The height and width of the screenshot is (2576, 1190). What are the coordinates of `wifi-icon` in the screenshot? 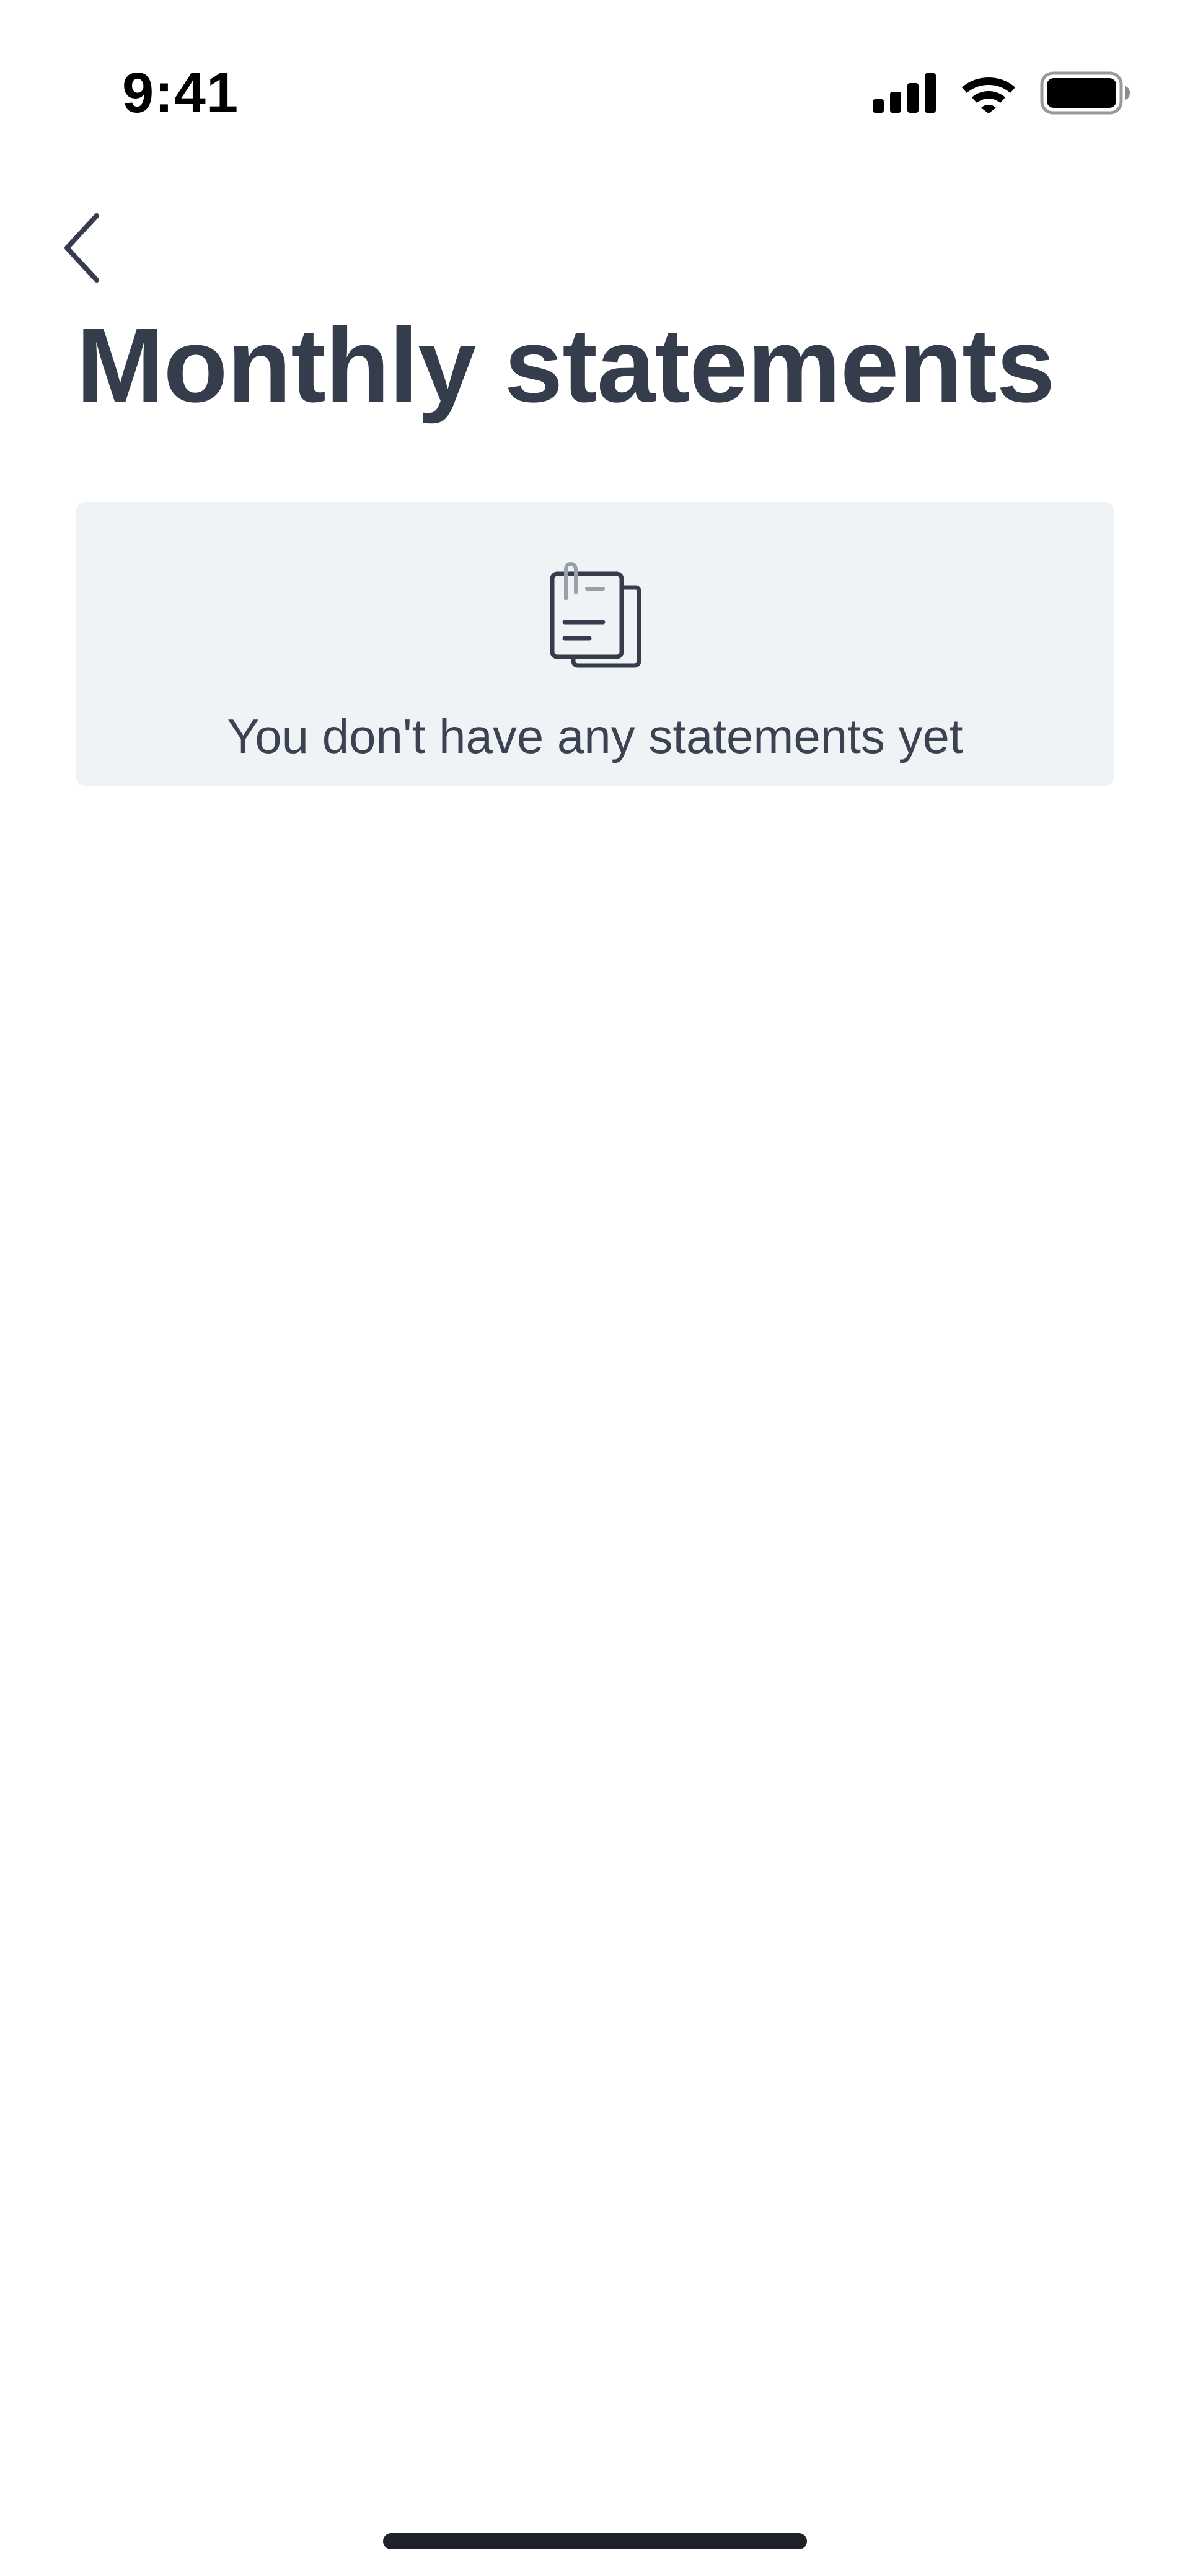 It's located at (988, 95).